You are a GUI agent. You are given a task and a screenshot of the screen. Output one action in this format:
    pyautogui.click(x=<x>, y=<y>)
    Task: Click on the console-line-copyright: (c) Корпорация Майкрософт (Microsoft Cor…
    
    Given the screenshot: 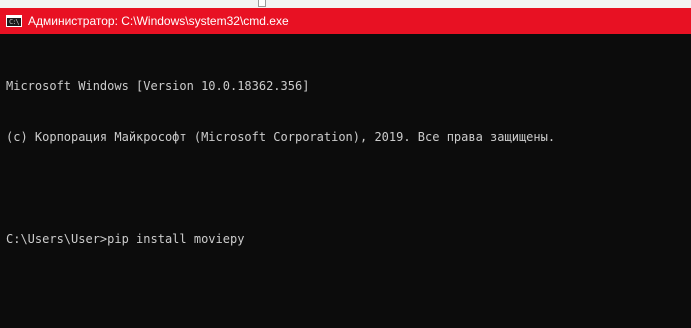 What is the action you would take?
    pyautogui.click(x=281, y=137)
    